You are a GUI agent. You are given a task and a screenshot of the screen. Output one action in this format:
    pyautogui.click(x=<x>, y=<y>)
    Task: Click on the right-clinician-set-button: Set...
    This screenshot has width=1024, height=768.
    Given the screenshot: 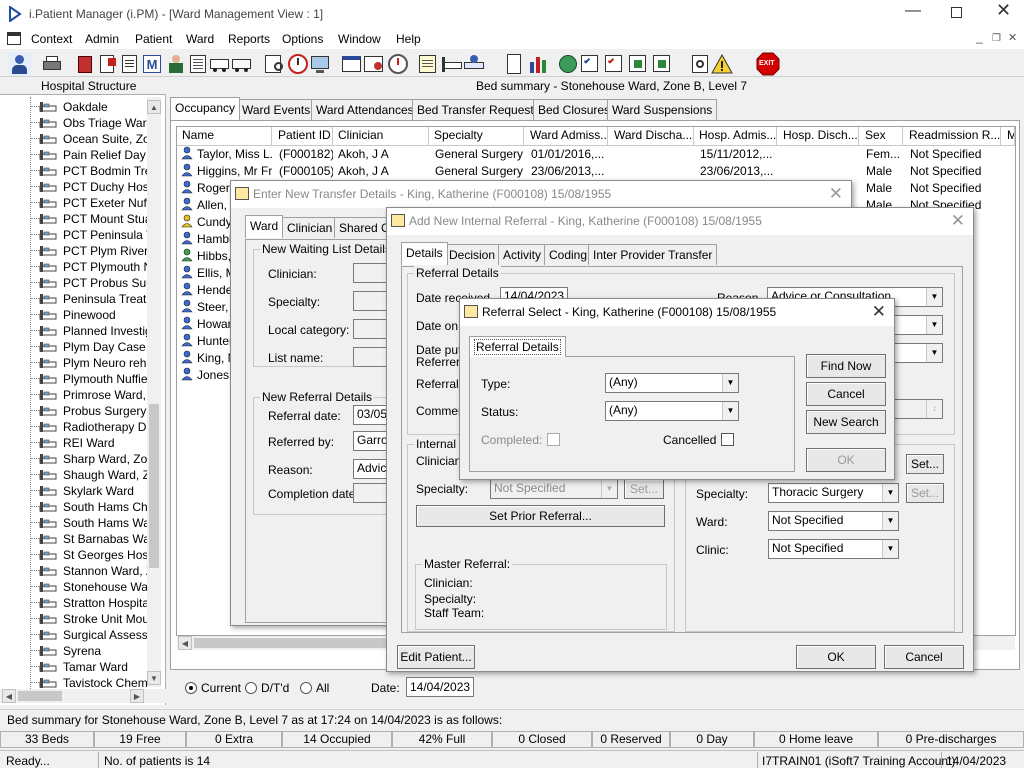 What is the action you would take?
    pyautogui.click(x=925, y=464)
    